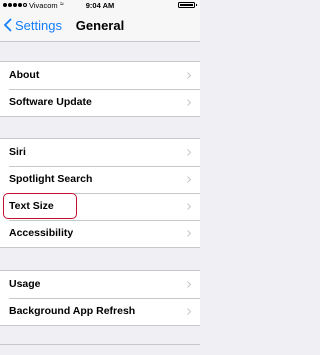 This screenshot has width=320, height=355. What do you see at coordinates (40, 206) in the screenshot?
I see `accessibility-highlight-outline` at bounding box center [40, 206].